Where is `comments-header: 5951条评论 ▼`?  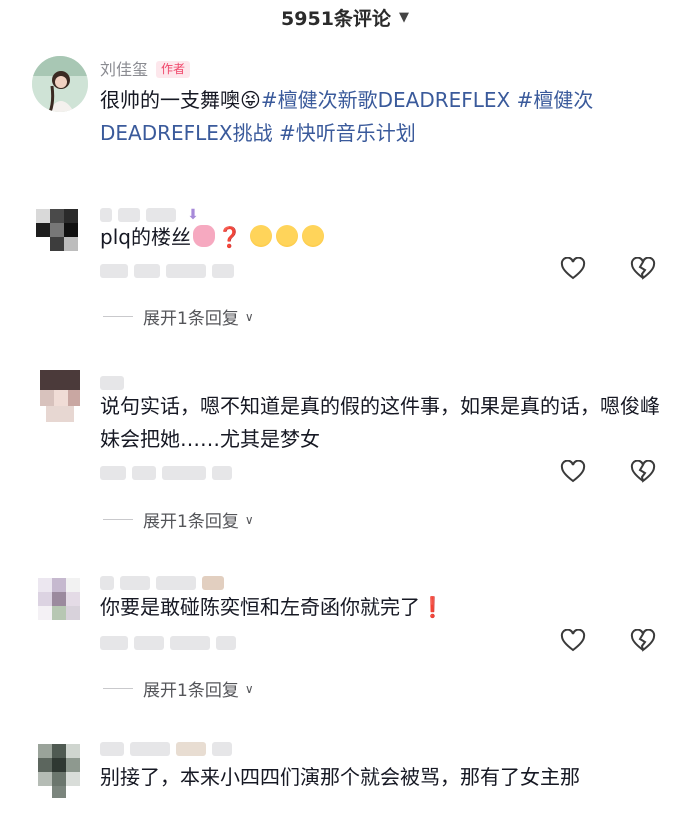 comments-header: 5951条评论 ▼ is located at coordinates (345, 17).